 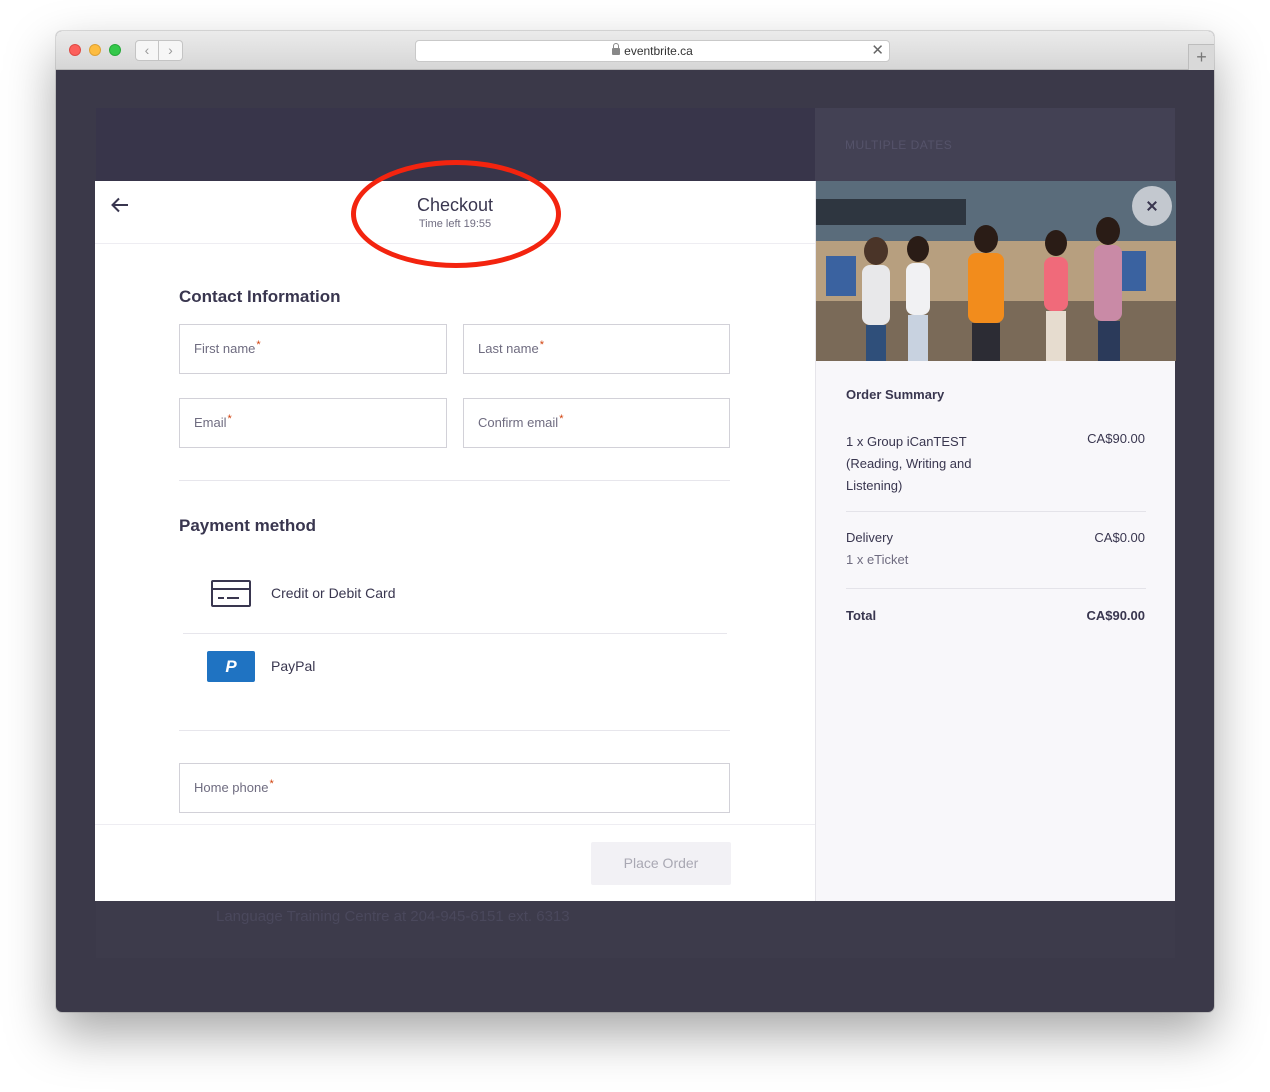 I want to click on address-bar-url: eventbrite.ca, so click(x=658, y=51).